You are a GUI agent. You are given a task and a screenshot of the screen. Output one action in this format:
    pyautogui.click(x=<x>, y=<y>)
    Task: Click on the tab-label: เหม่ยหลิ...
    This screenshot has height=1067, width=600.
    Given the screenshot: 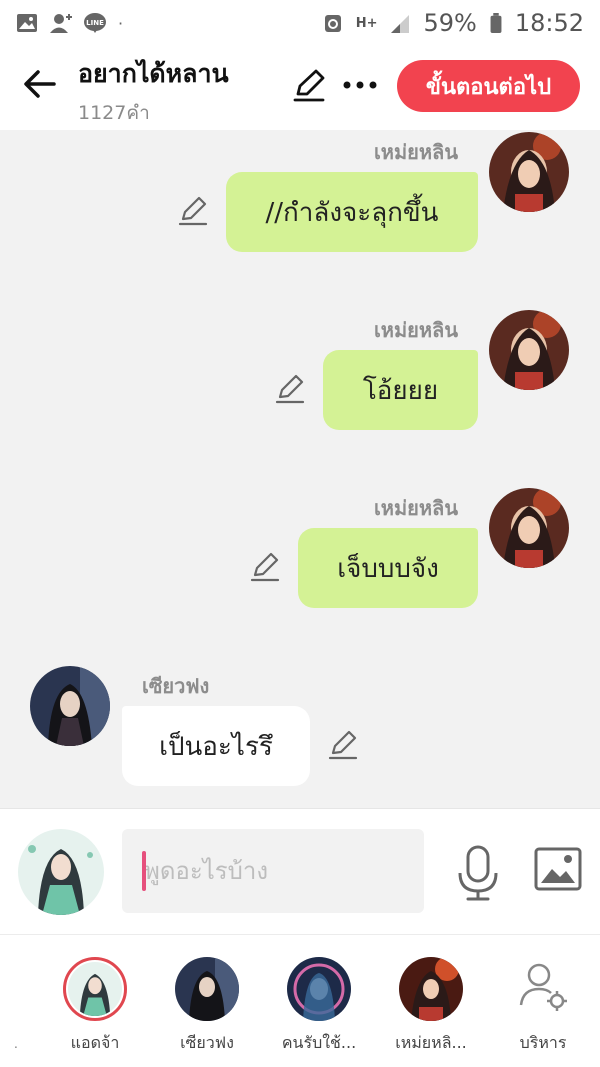 What is the action you would take?
    pyautogui.click(x=431, y=1042)
    